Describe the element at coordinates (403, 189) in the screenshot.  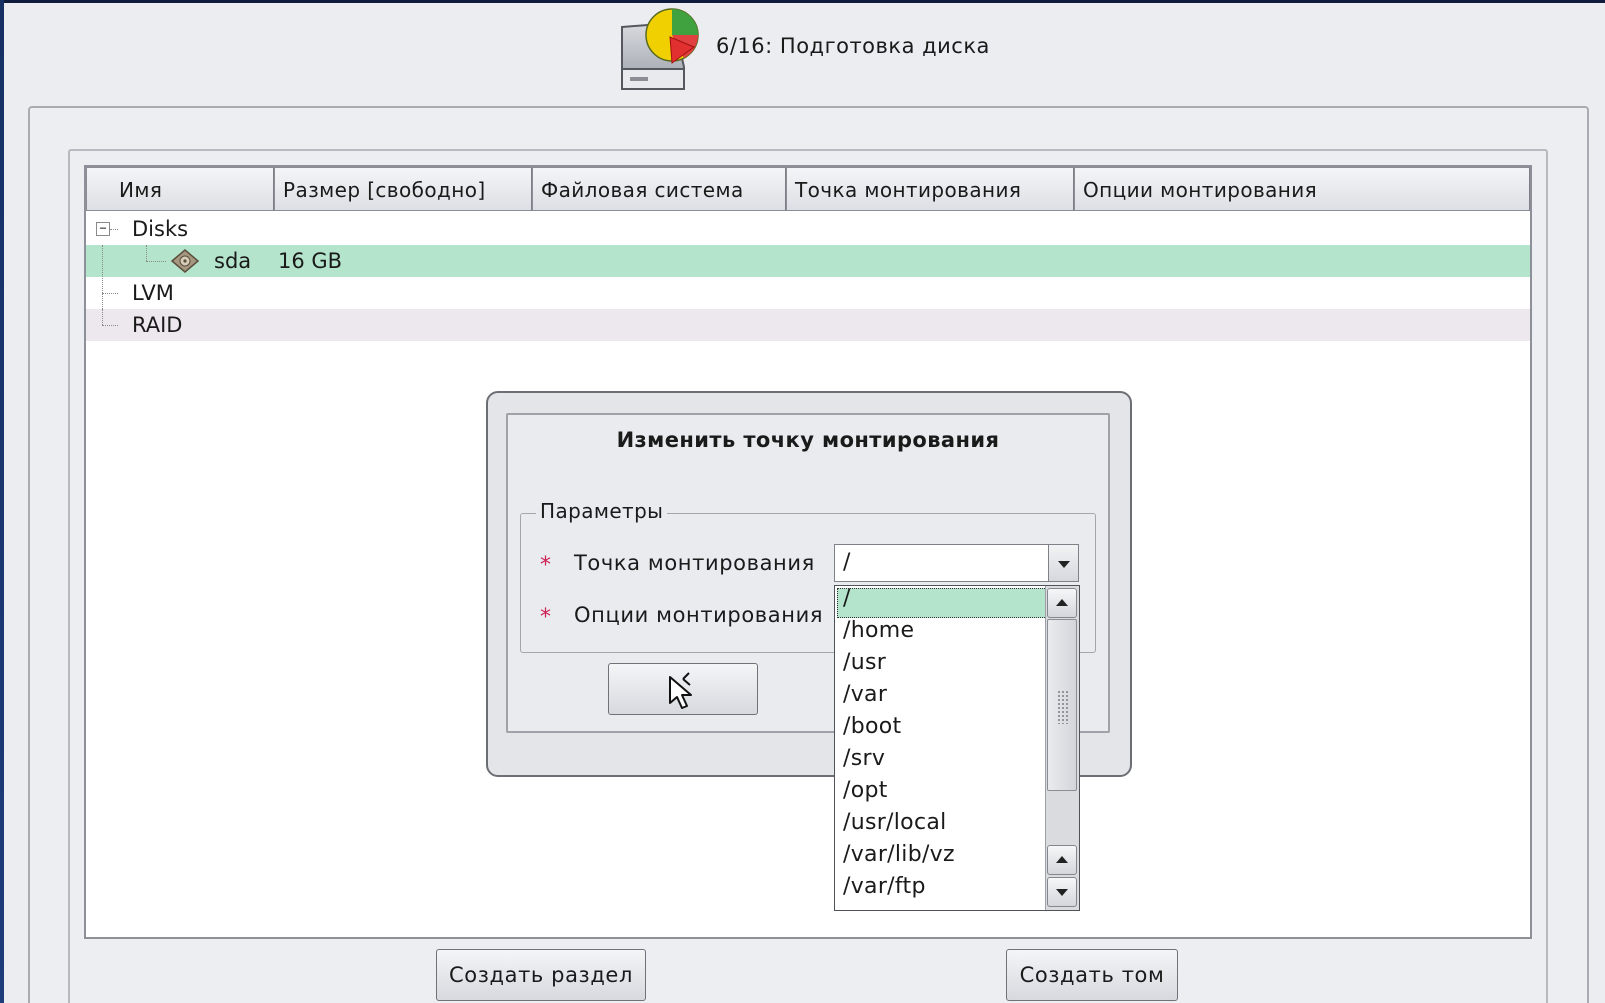
I see `column-header-size: Размер [свободно]` at that location.